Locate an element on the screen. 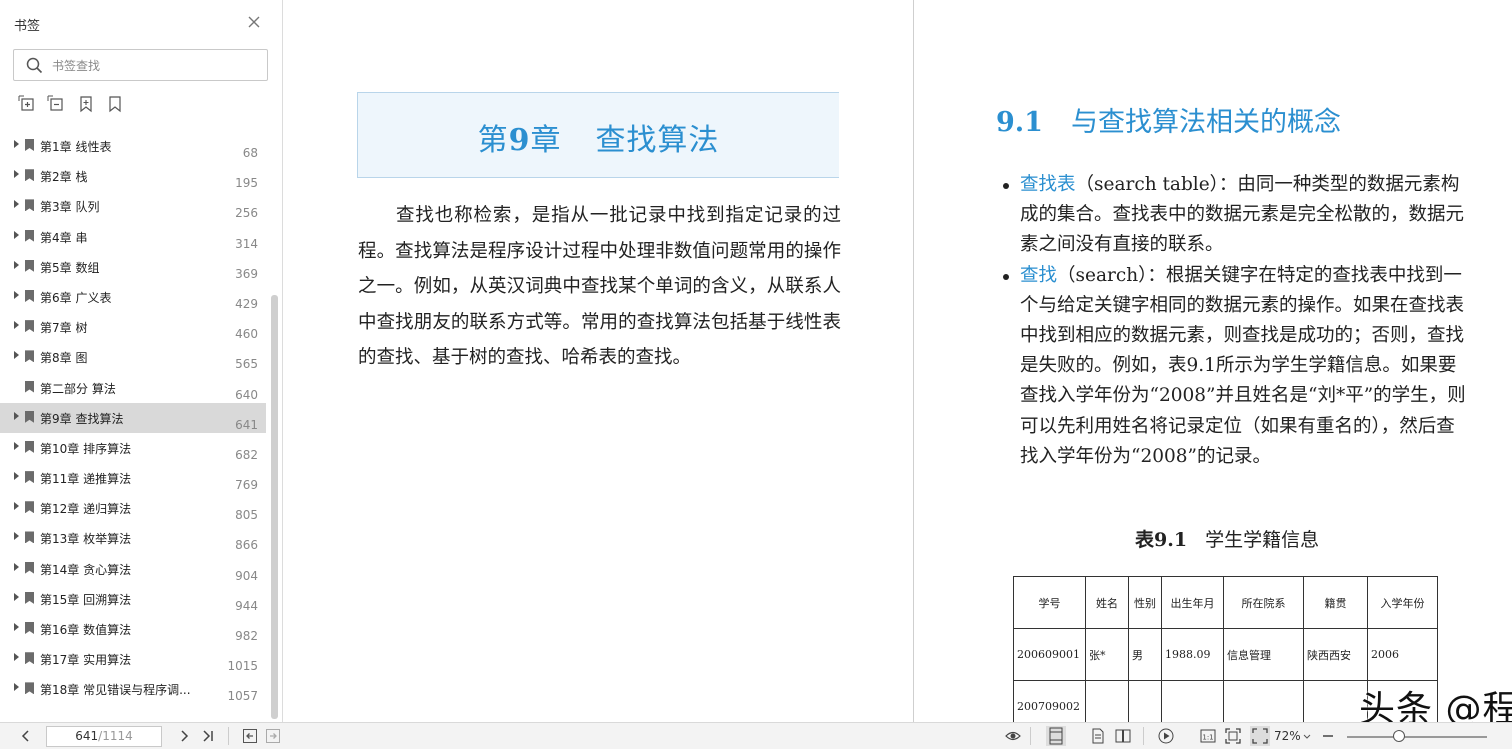  table-header-cell: 性别 is located at coordinates (1145, 602).